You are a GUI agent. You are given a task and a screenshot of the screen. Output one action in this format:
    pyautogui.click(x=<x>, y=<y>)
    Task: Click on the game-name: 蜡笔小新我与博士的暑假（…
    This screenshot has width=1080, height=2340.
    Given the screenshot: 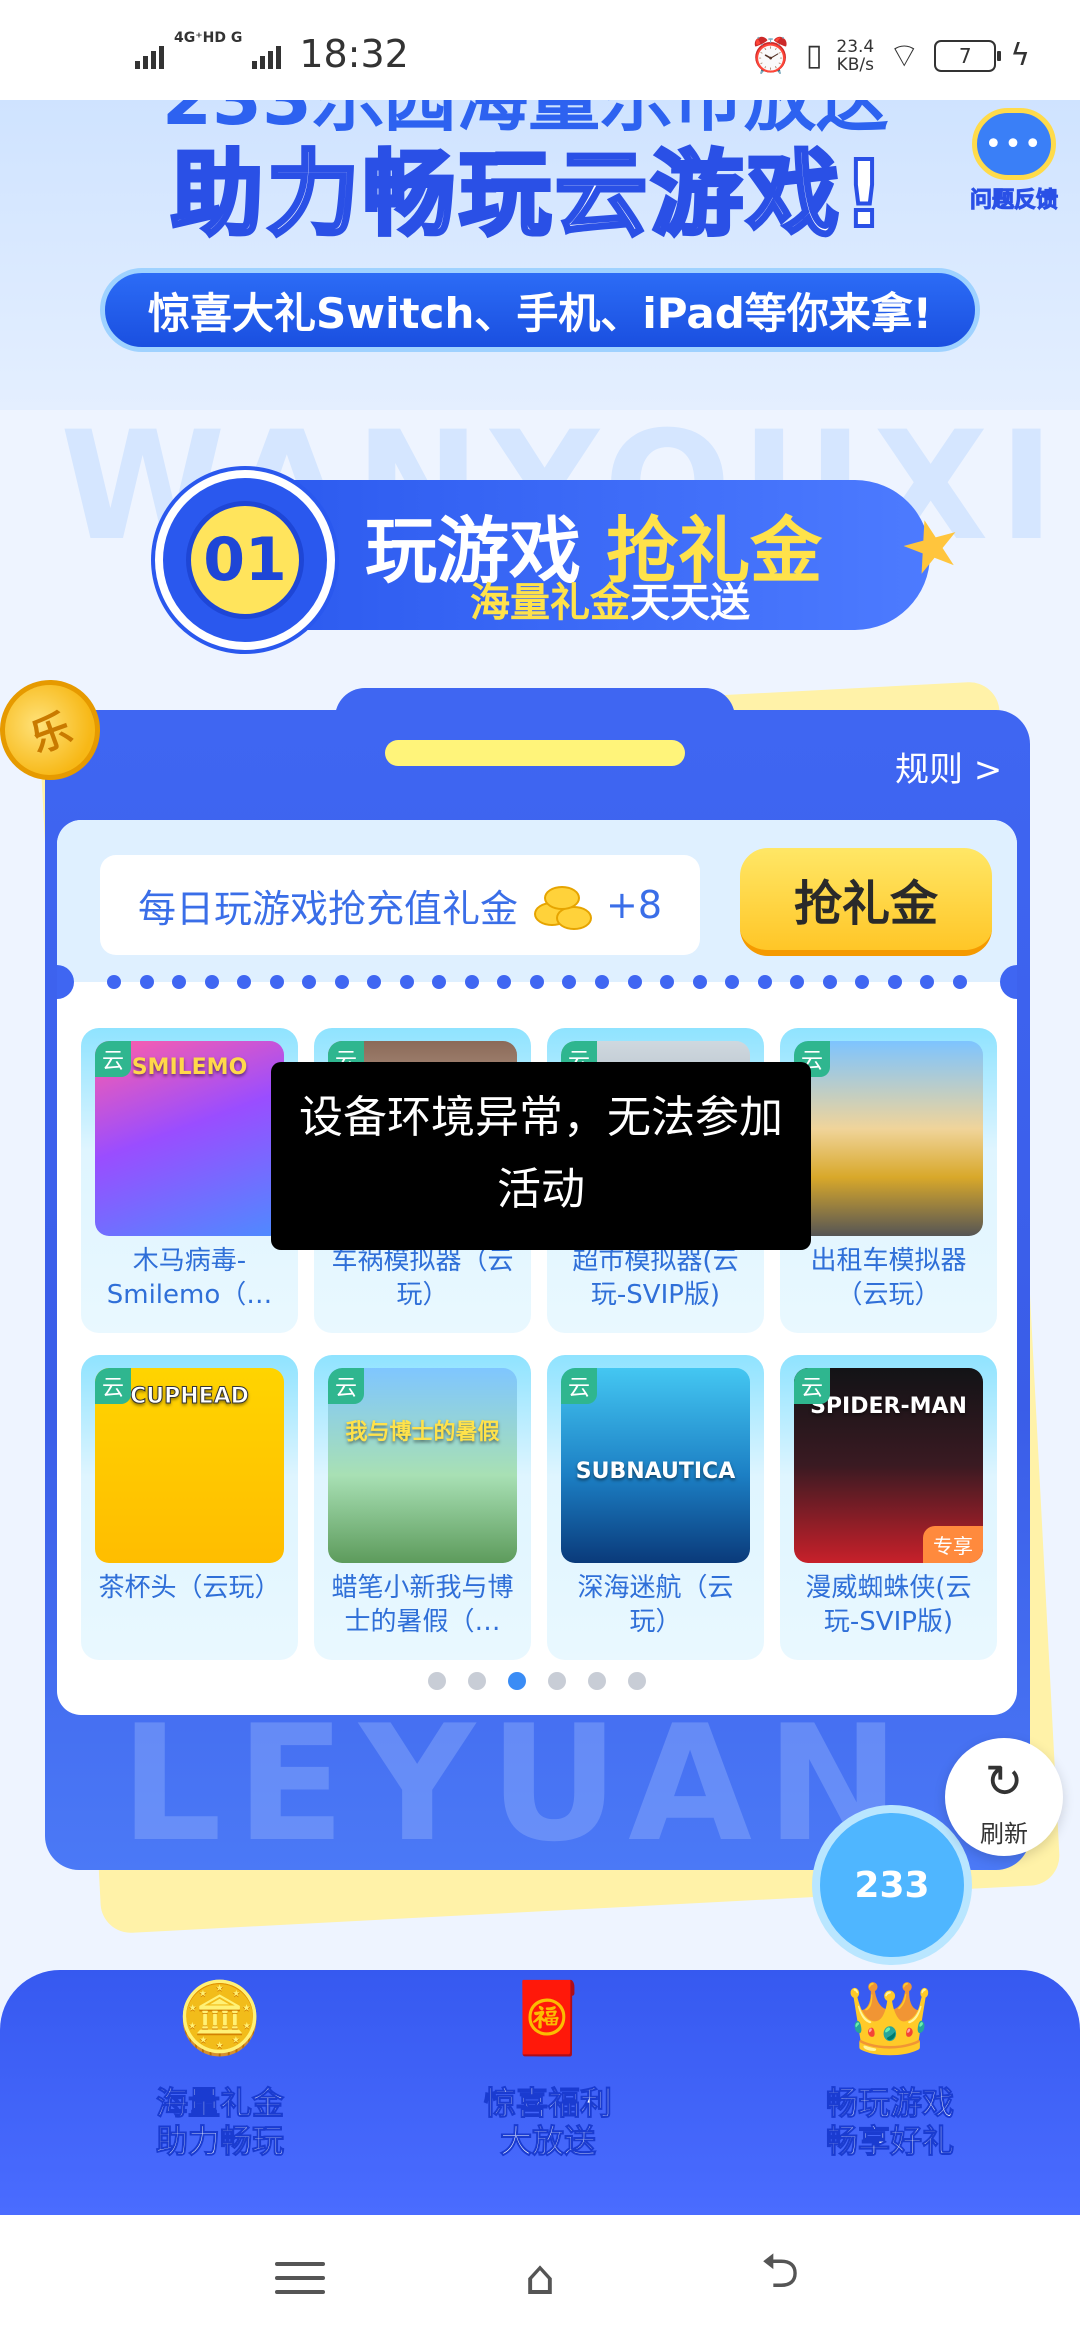 What is the action you would take?
    pyautogui.click(x=422, y=1605)
    